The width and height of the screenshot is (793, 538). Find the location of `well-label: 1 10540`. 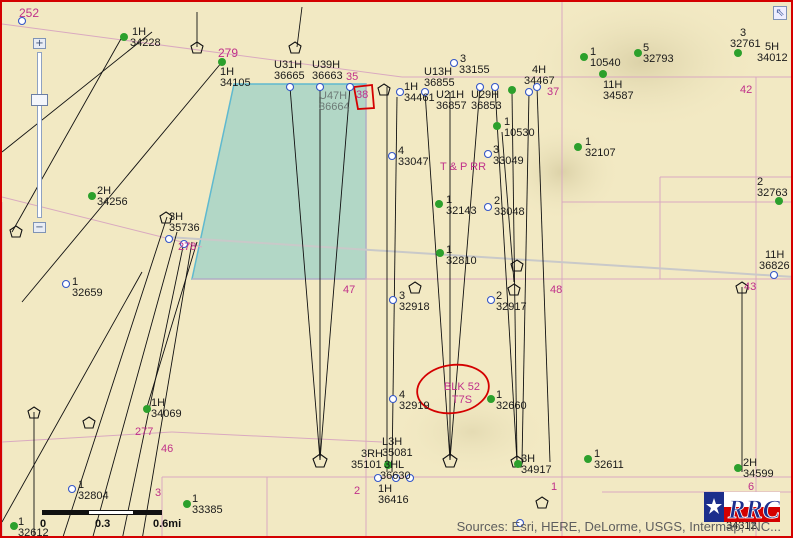

well-label: 1 10540 is located at coordinates (605, 58).